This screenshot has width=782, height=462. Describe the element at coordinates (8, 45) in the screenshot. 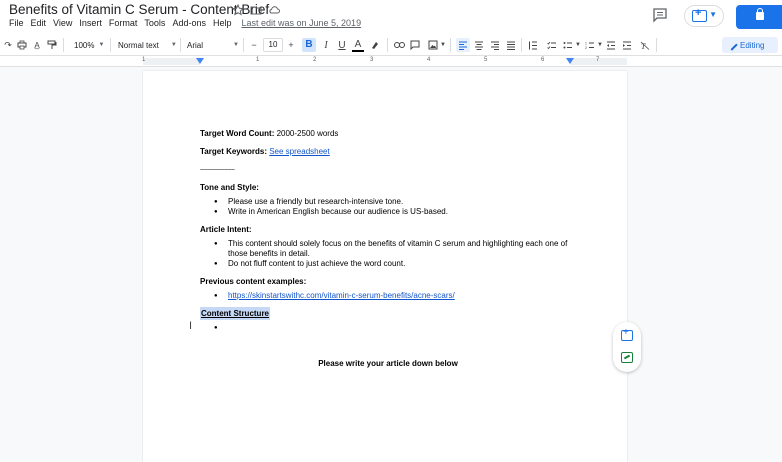

I see `redo-icon: ↷` at that location.